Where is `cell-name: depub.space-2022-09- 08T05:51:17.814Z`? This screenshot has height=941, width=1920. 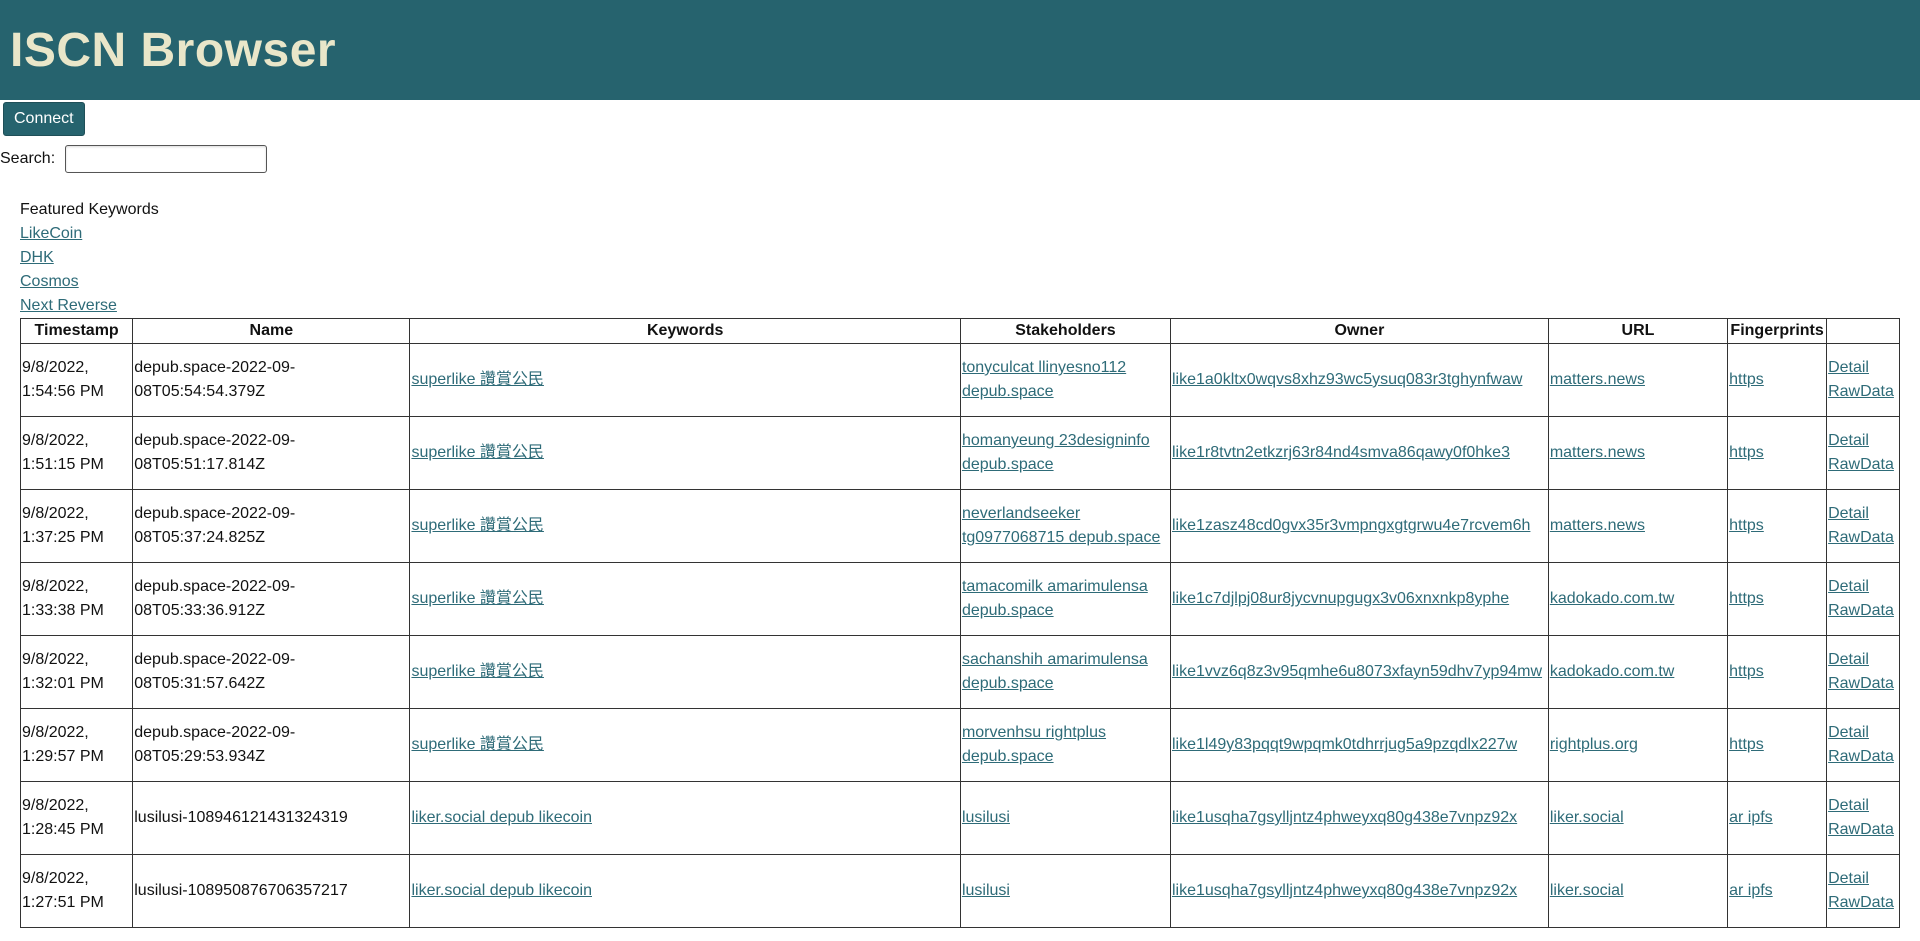
cell-name: depub.space-2022-09- 08T05:51:17.814Z is located at coordinates (271, 453).